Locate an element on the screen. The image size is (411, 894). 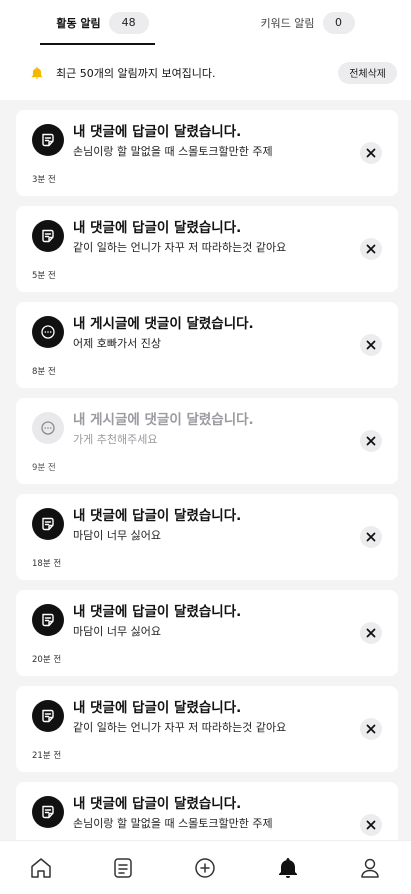
nav-write is located at coordinates (205, 868).